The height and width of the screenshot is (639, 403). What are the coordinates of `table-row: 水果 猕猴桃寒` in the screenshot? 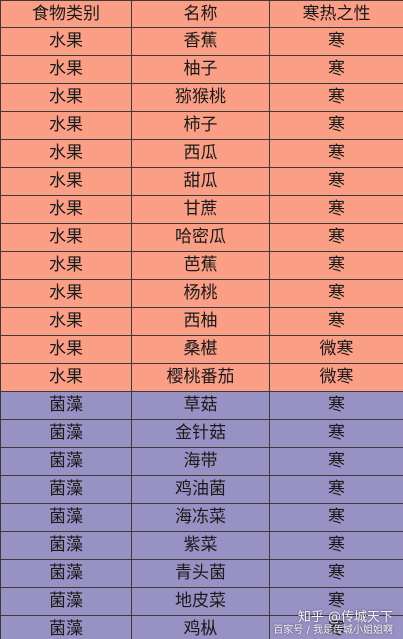 It's located at (201, 97).